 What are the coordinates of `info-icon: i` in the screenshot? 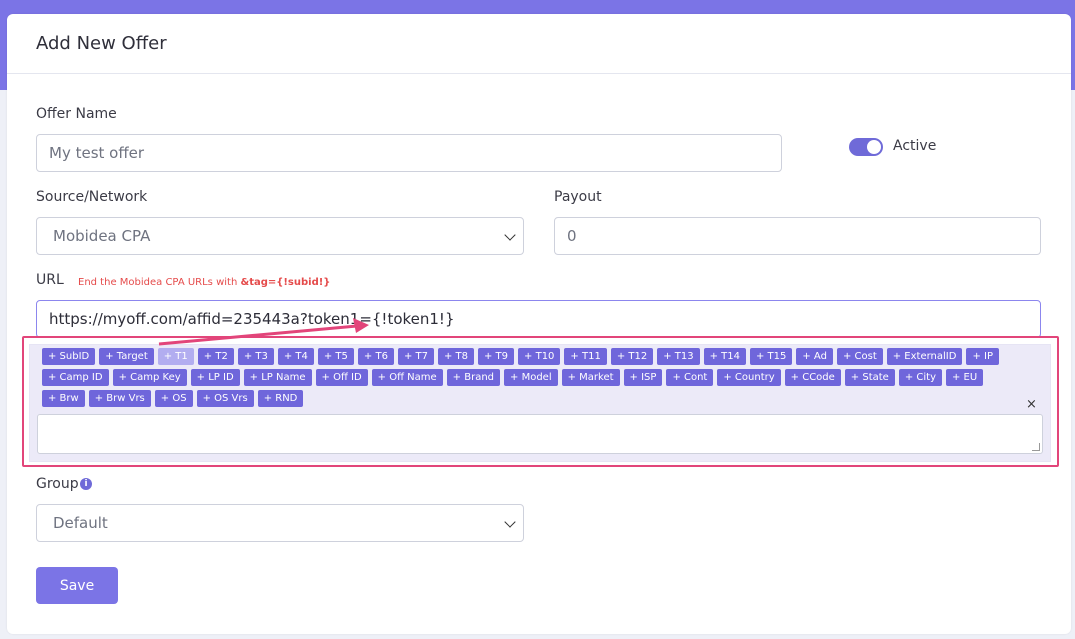 It's located at (86, 484).